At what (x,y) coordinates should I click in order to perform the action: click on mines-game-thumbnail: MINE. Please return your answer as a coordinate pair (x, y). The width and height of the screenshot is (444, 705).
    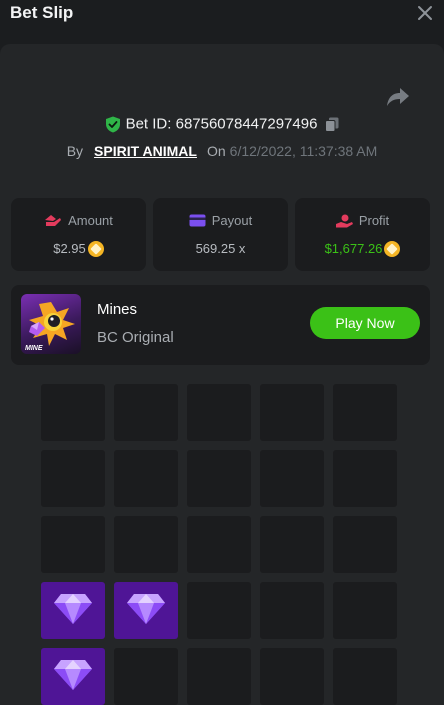
    Looking at the image, I should click on (51, 324).